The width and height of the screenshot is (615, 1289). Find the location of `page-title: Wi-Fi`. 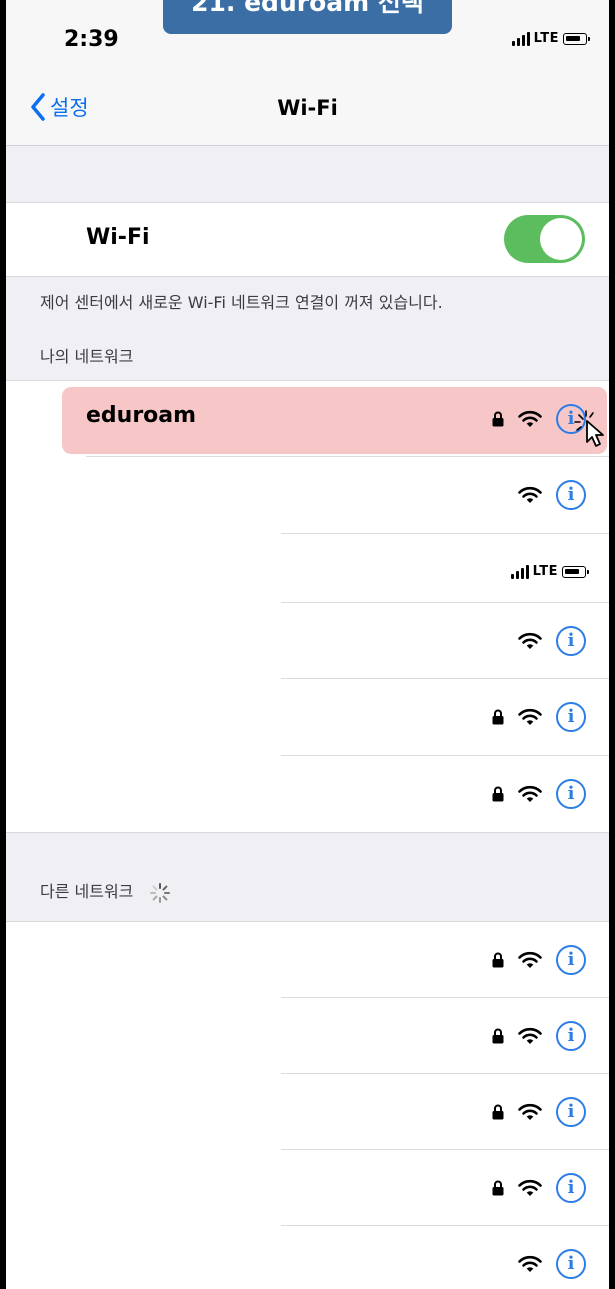

page-title: Wi-Fi is located at coordinates (307, 108).